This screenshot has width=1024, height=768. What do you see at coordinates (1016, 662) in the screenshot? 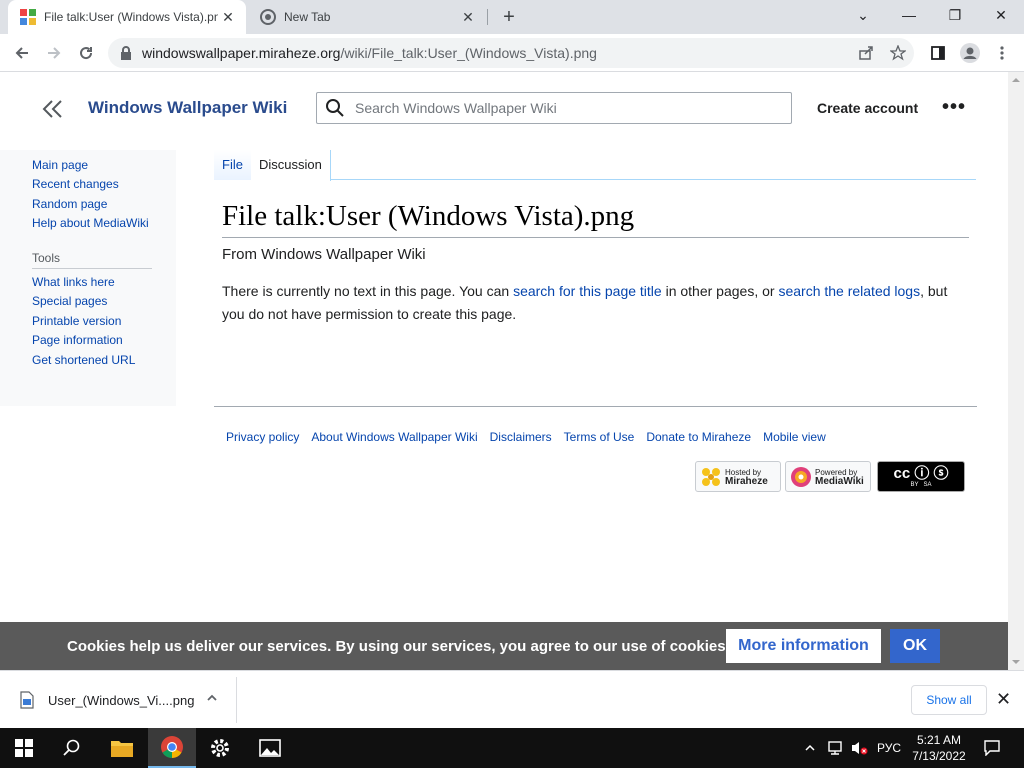
I see `scroll-down-icon` at bounding box center [1016, 662].